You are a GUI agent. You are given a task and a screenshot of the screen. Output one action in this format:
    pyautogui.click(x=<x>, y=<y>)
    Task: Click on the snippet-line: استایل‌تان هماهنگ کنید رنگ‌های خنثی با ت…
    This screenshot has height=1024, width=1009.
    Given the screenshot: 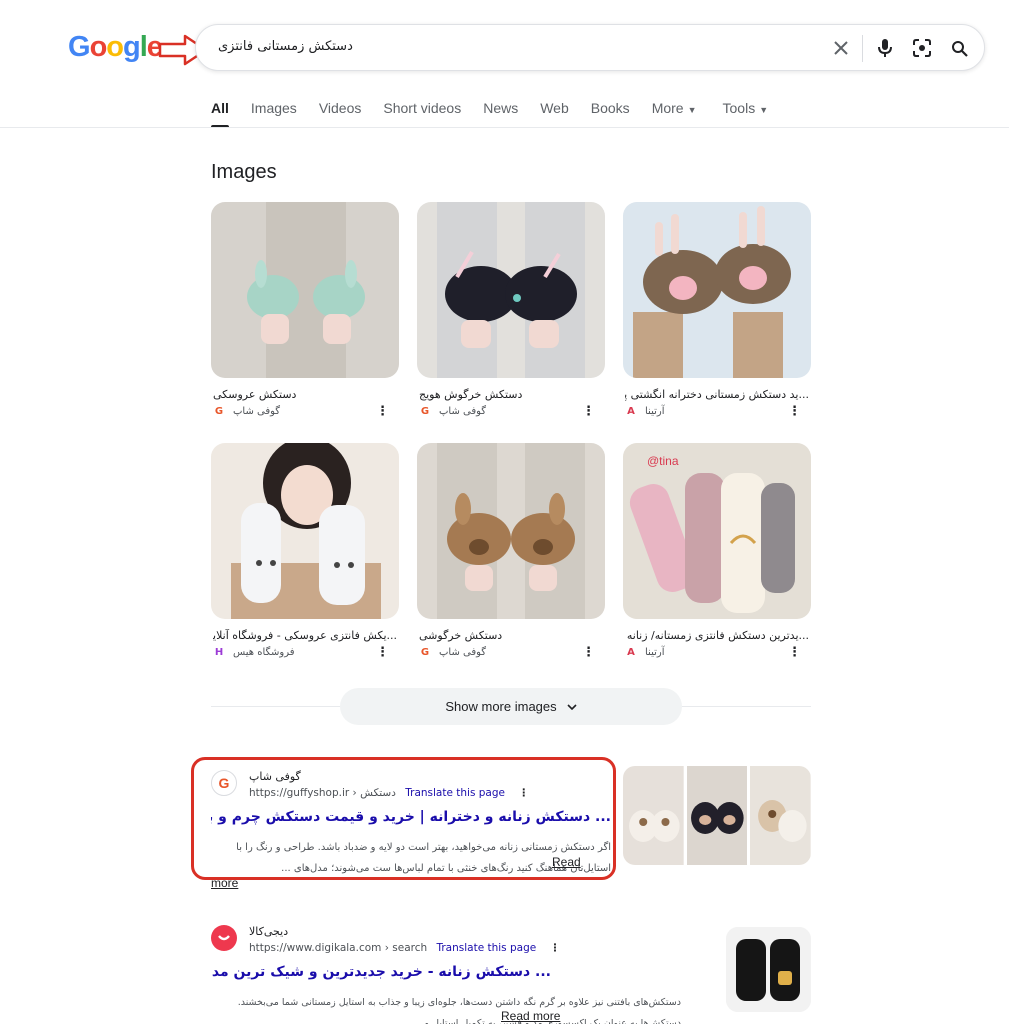 What is the action you would take?
    pyautogui.click(x=446, y=868)
    